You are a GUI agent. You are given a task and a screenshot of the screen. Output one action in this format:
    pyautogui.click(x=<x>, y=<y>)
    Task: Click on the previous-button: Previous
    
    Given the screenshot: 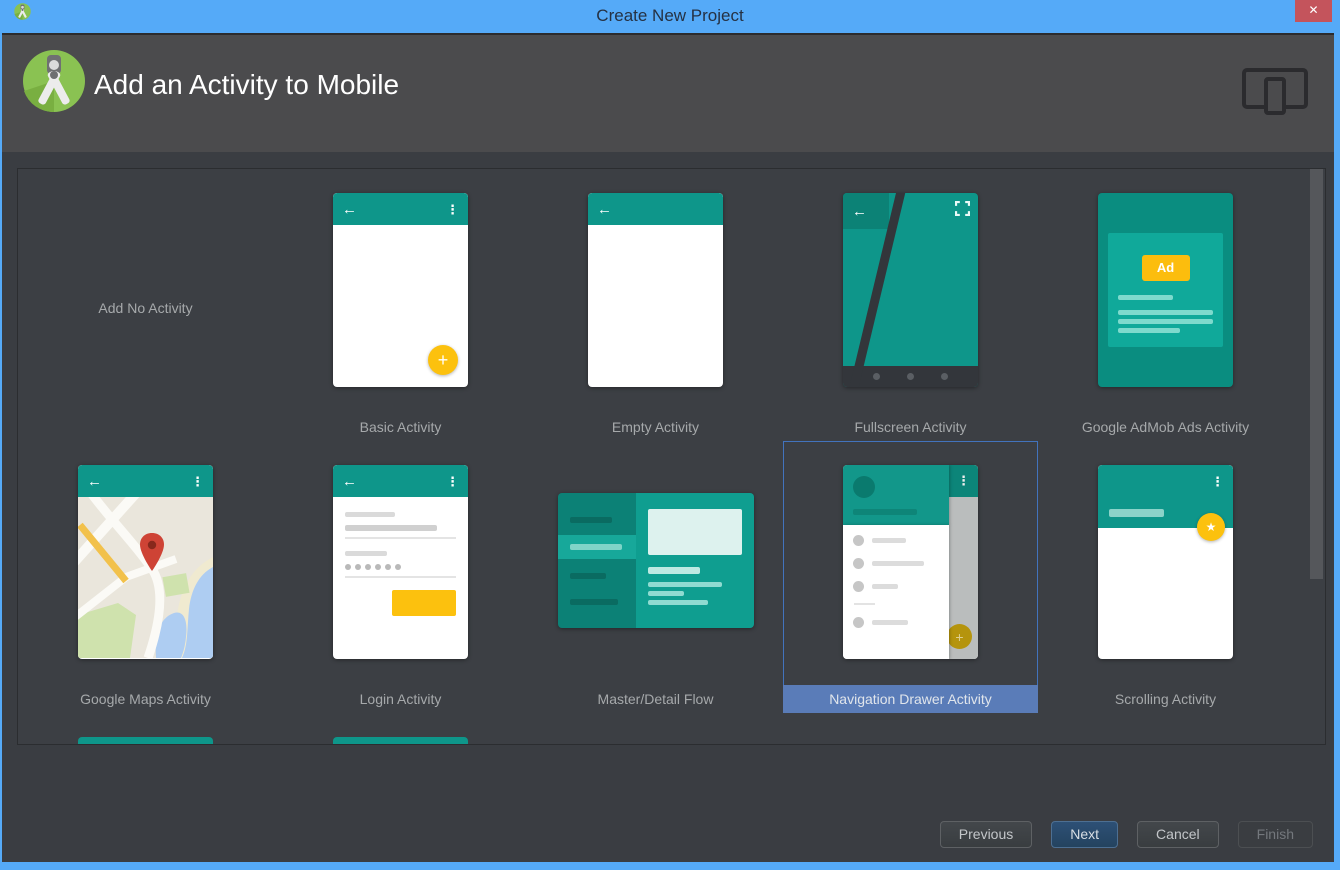 What is the action you would take?
    pyautogui.click(x=986, y=834)
    